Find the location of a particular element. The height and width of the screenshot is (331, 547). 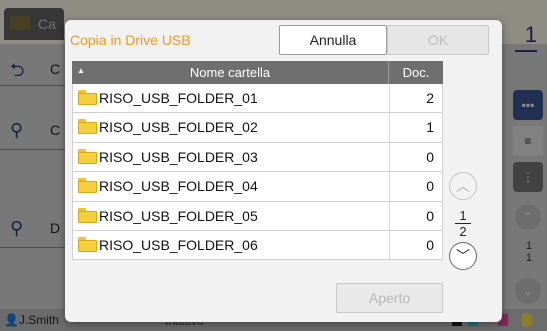

column-header-count: Doc. is located at coordinates (416, 72).